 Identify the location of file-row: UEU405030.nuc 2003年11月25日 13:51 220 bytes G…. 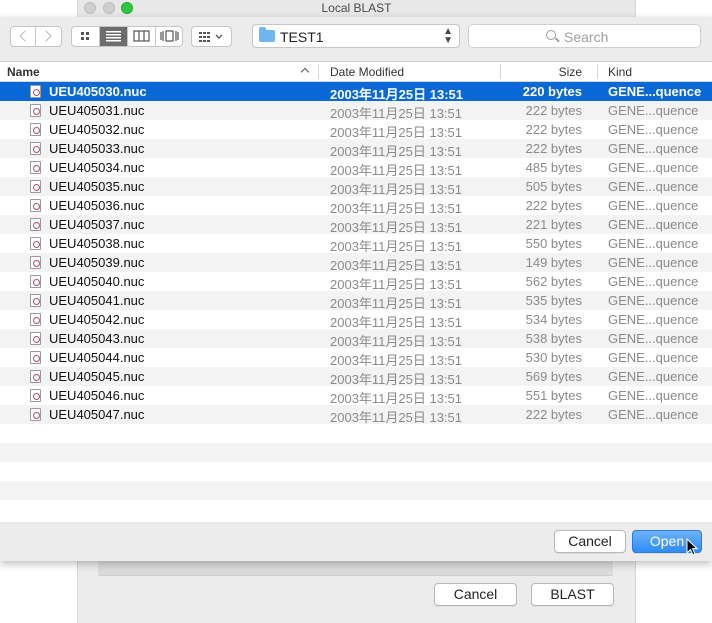
(356, 92).